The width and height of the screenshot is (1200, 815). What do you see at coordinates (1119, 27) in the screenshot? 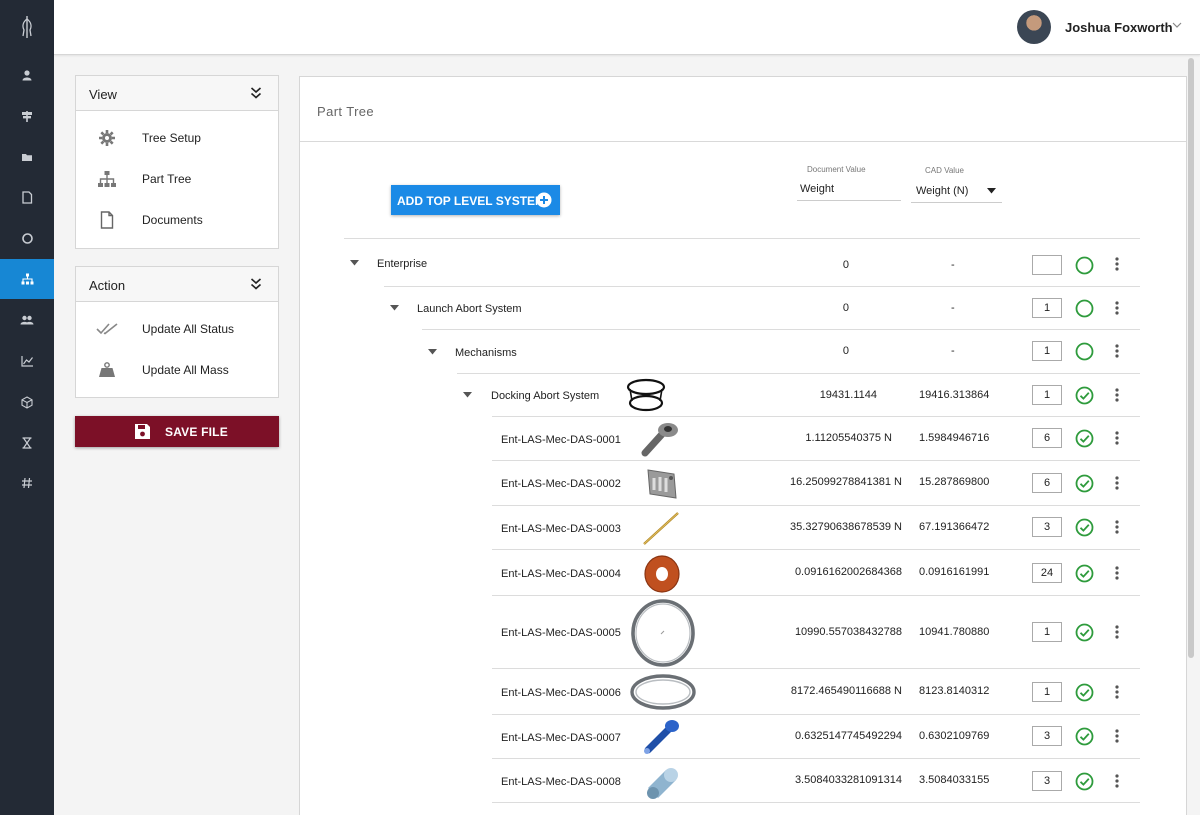
I see `user-name: Joshua Foxworth` at bounding box center [1119, 27].